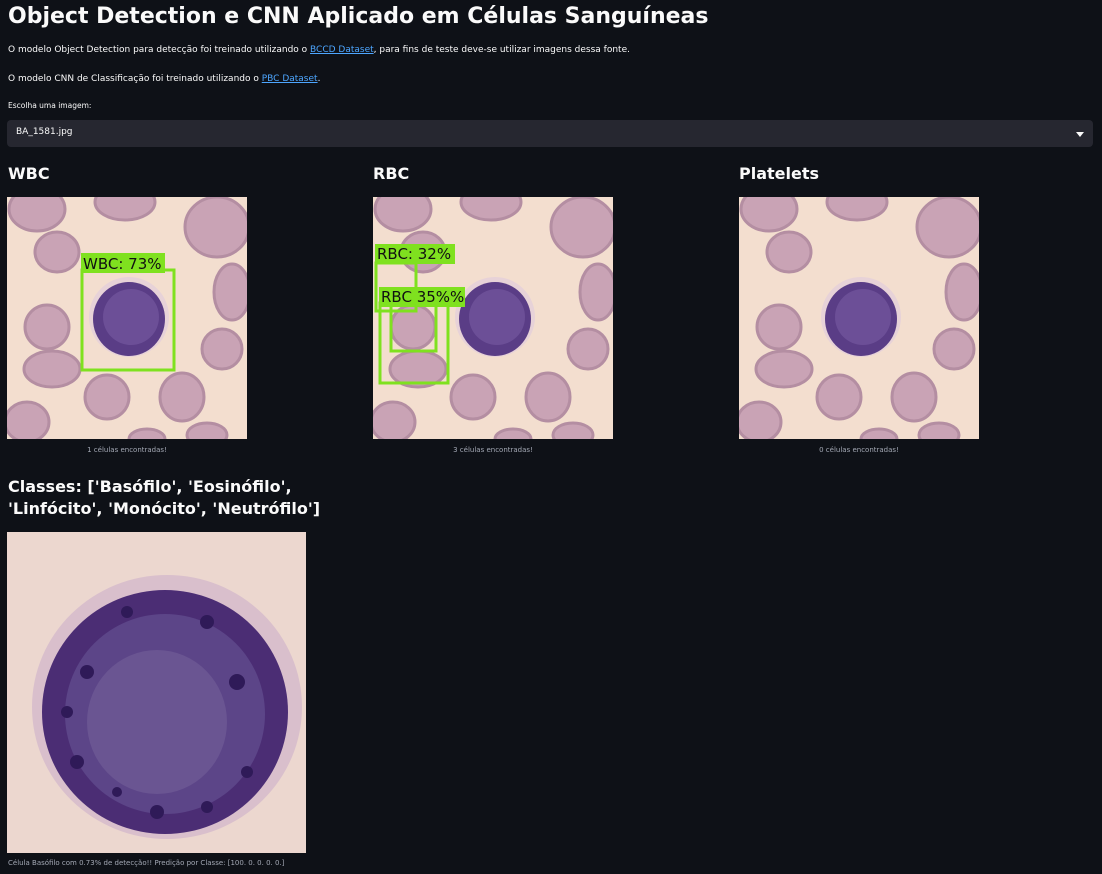 This screenshot has height=874, width=1102. I want to click on rbc-box-label-1: RBC: 32%, so click(414, 254).